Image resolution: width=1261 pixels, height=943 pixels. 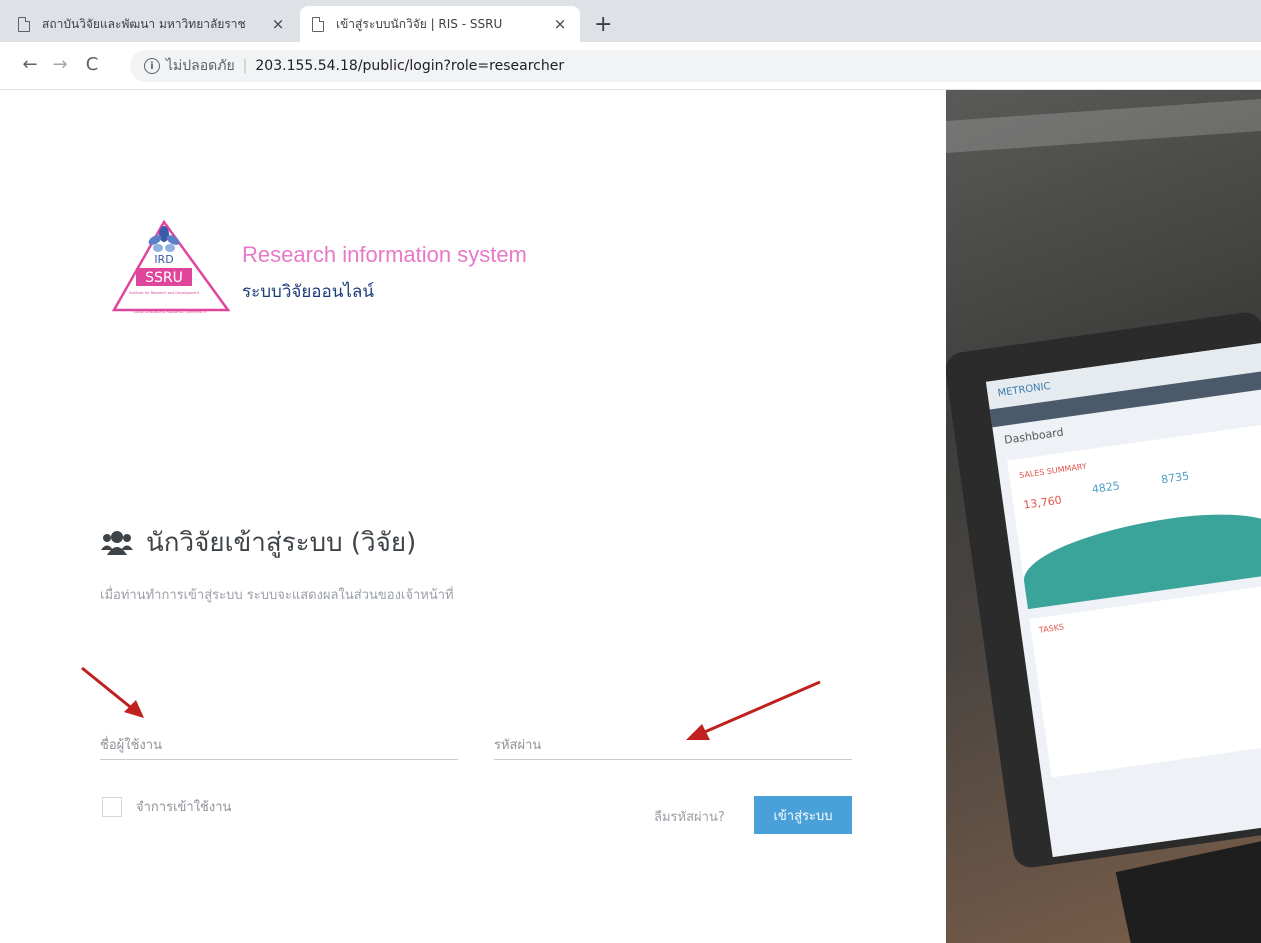 I want to click on login-heading-text: นักวิจัยเข้าสู่ระบบ (วิจัย), so click(x=281, y=543).